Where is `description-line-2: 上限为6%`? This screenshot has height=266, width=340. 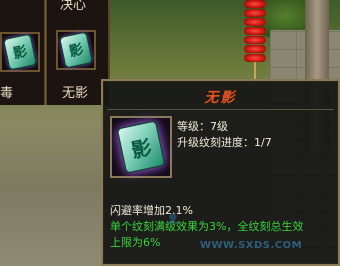
description-line-2: 上限为6% is located at coordinates (135, 242).